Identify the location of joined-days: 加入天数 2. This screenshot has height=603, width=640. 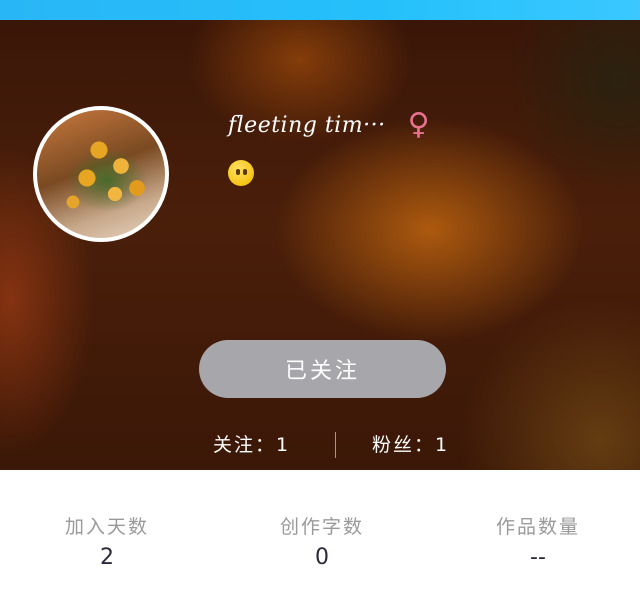
(107, 541).